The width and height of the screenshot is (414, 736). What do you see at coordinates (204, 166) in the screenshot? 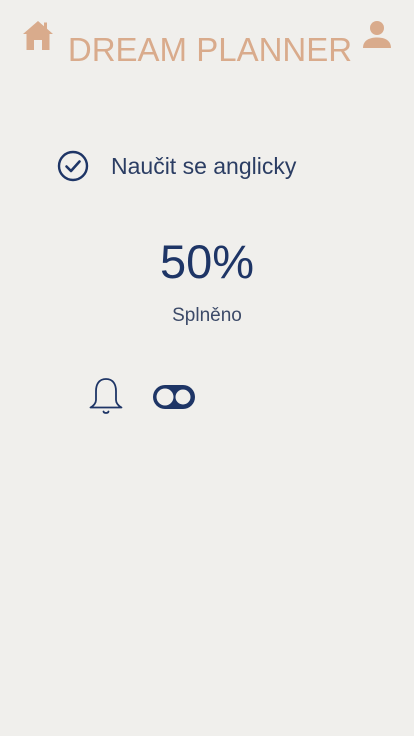
I see `goal-title: Naučit se anglicky` at bounding box center [204, 166].